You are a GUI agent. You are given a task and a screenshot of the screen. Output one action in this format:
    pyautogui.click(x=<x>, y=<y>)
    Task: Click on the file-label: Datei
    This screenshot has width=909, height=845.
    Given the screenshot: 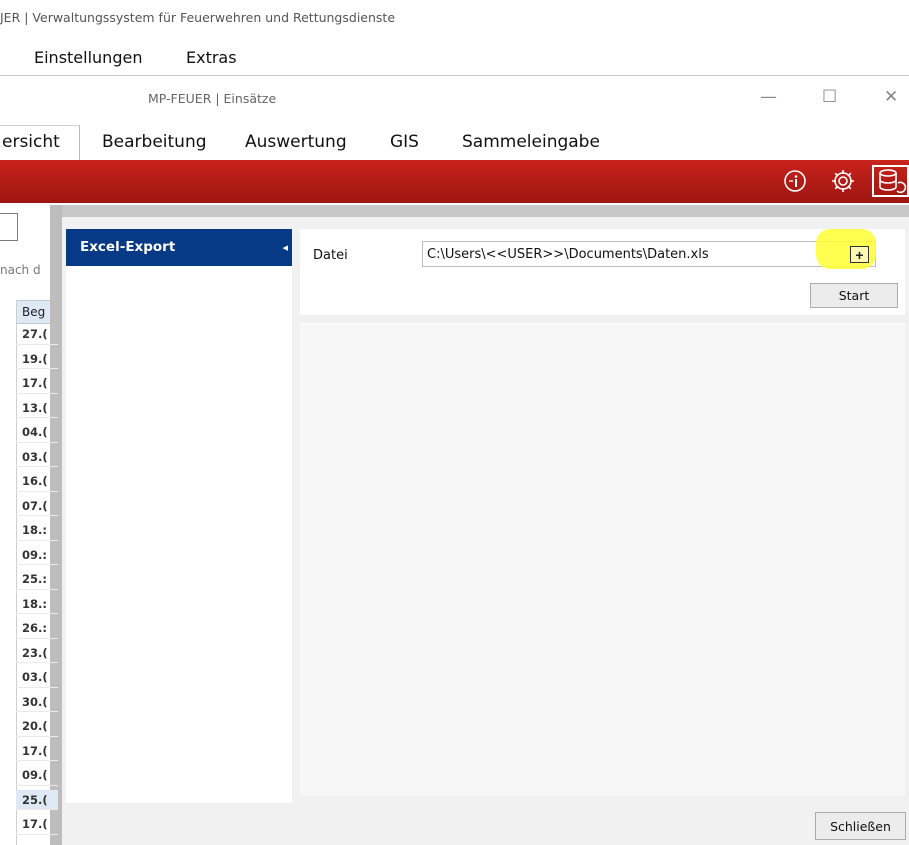 What is the action you would take?
    pyautogui.click(x=330, y=255)
    